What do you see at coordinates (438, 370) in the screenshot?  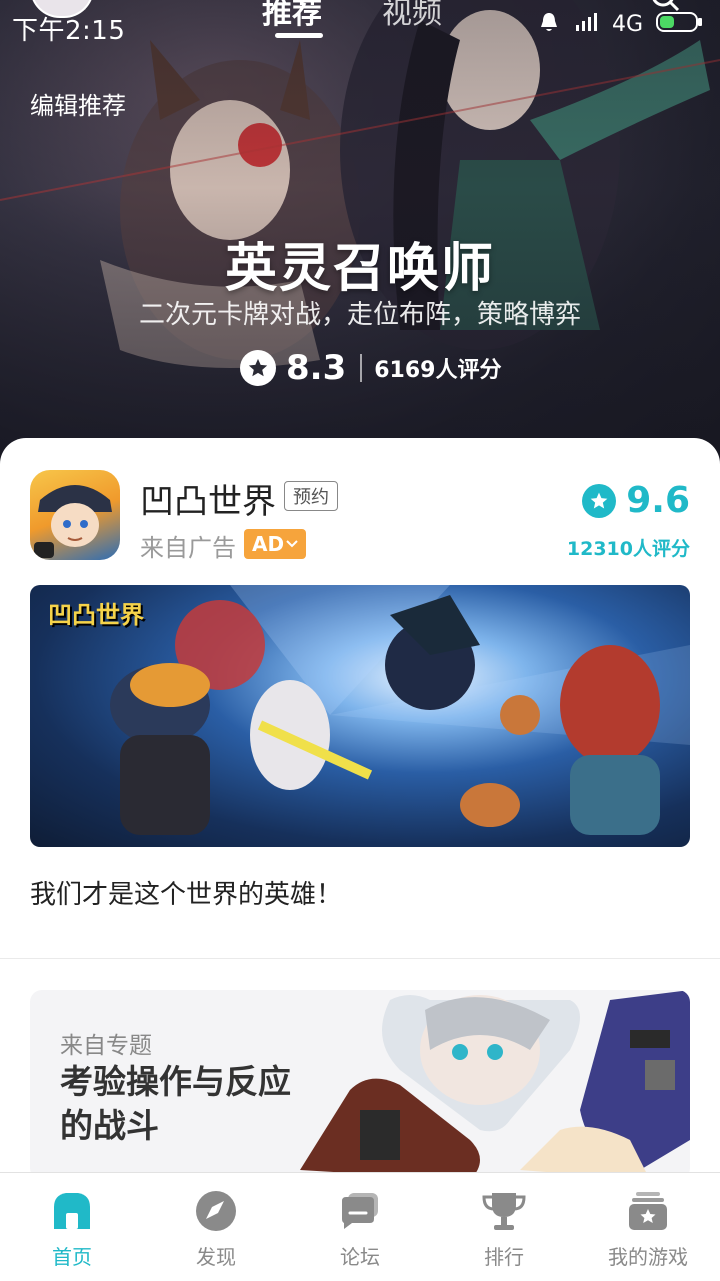 I see `hero-rating-count: 6169人评分` at bounding box center [438, 370].